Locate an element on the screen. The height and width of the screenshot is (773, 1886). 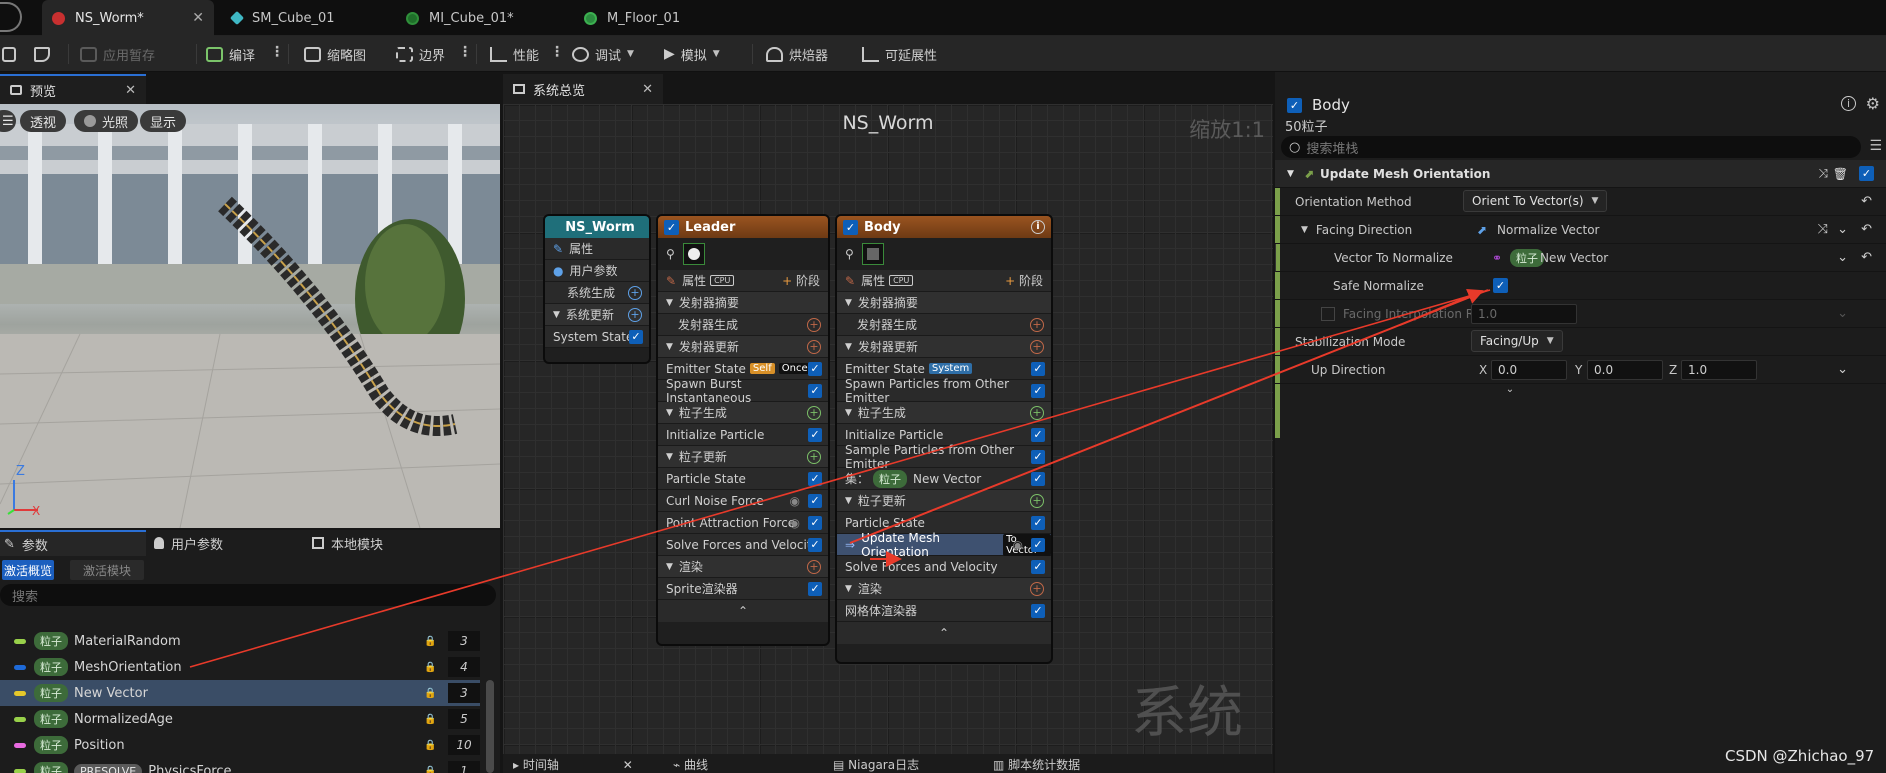
leader-props-row: ✎ 属性 CPU + 阶段 is located at coordinates (743, 281).